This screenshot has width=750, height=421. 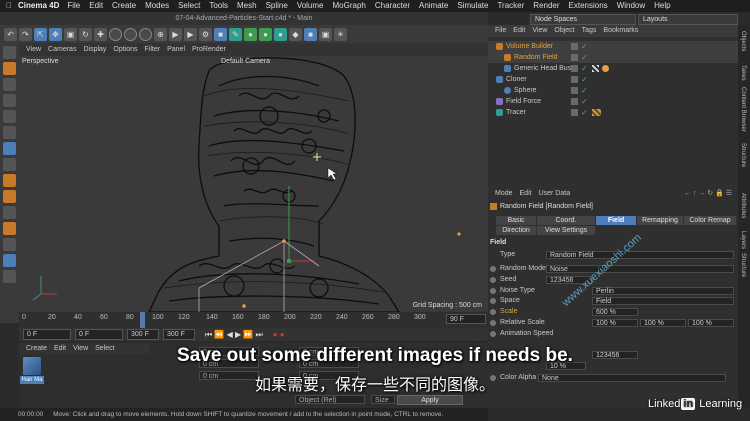 I want to click on viewport-menu-options: Options, so click(x=125, y=49).